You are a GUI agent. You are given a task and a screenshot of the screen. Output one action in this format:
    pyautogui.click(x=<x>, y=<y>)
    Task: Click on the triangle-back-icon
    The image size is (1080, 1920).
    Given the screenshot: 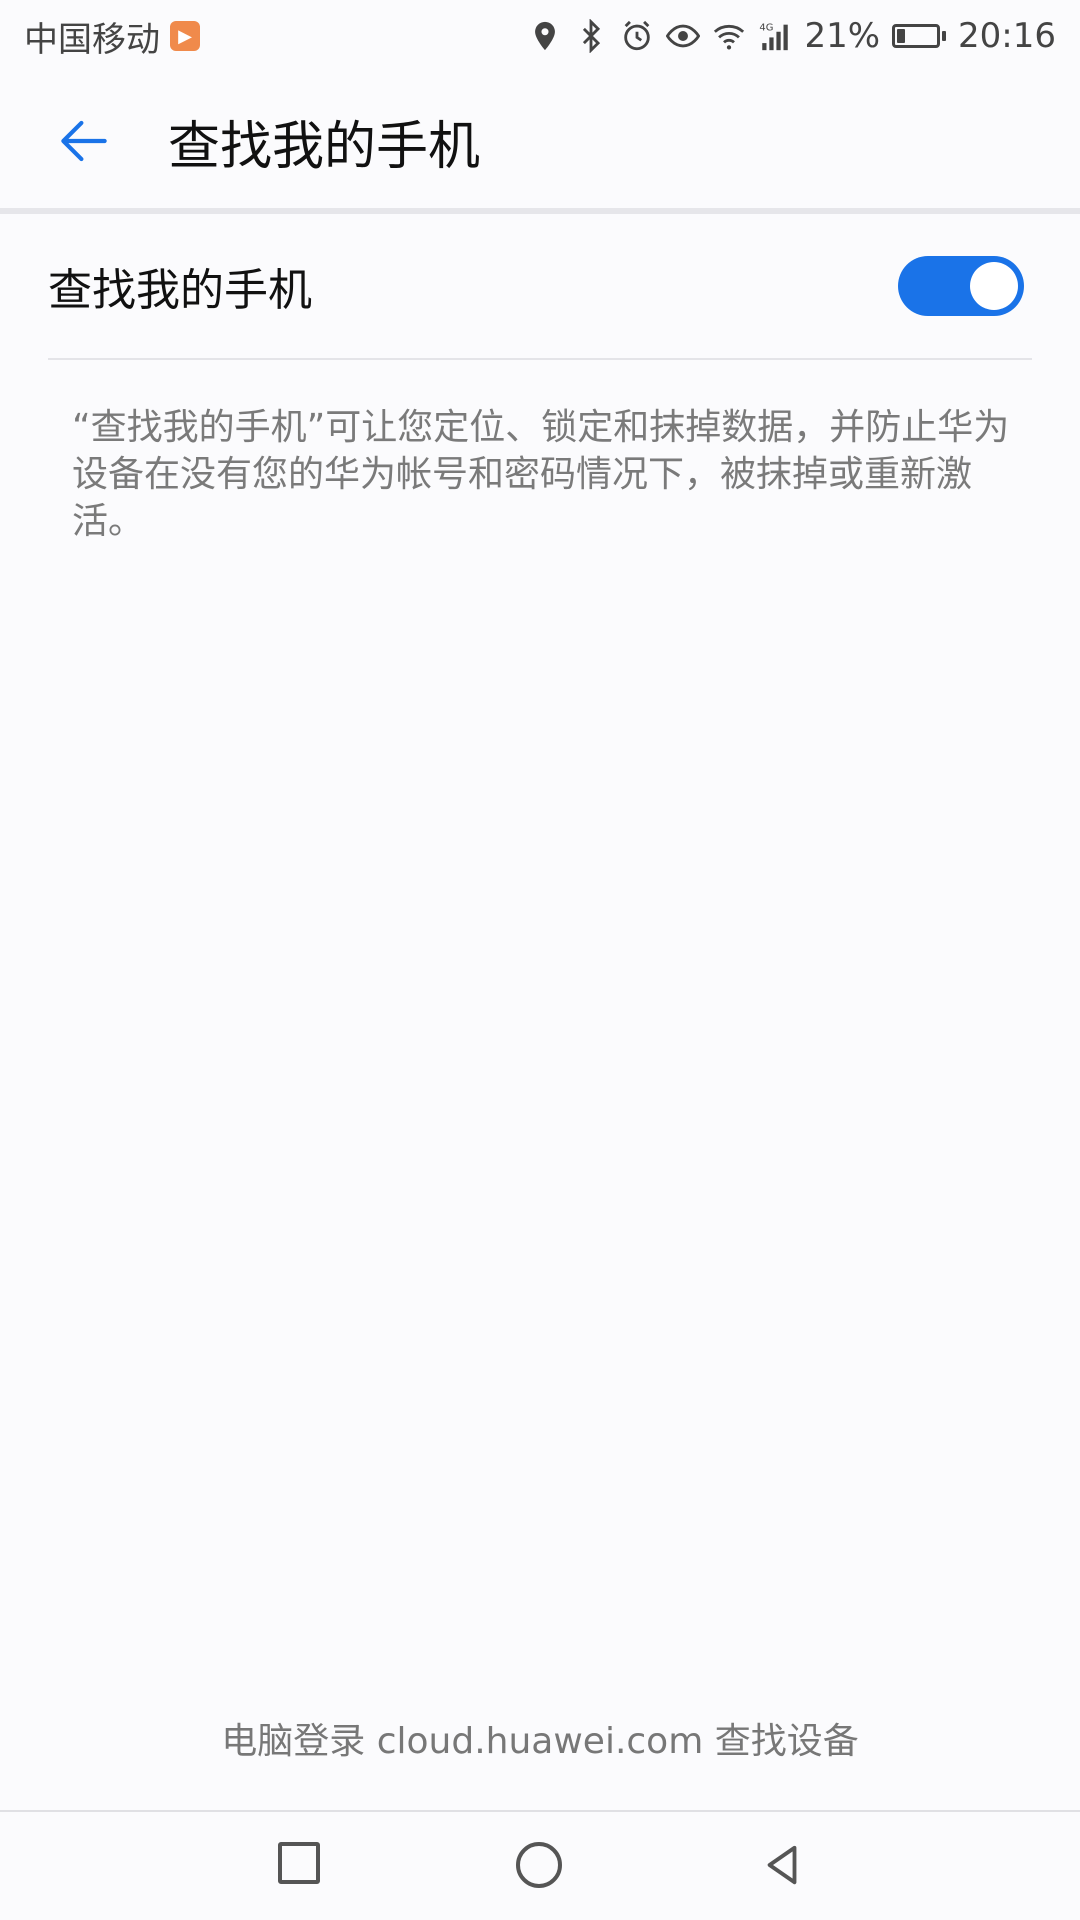 What is the action you would take?
    pyautogui.click(x=782, y=1865)
    